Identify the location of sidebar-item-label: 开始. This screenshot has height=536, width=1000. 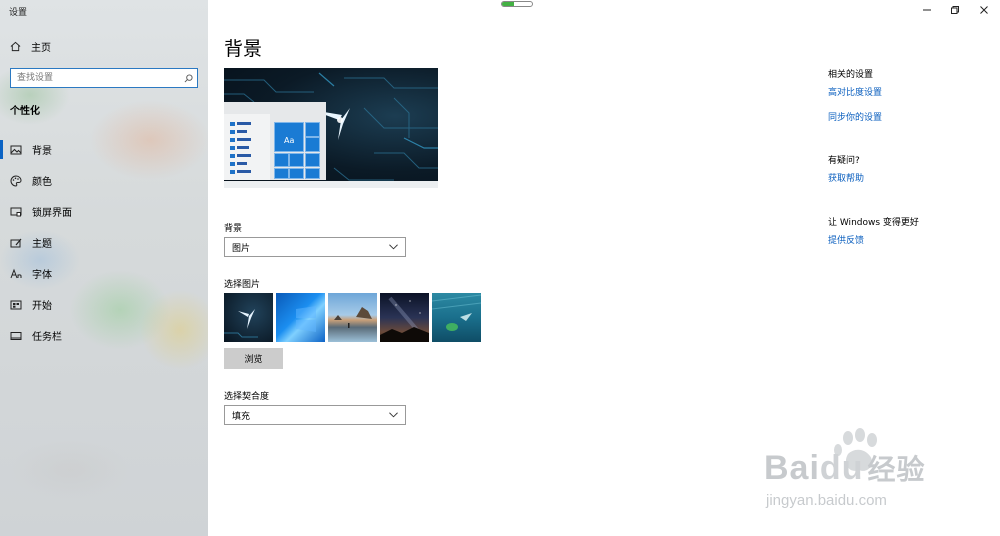
(42, 306).